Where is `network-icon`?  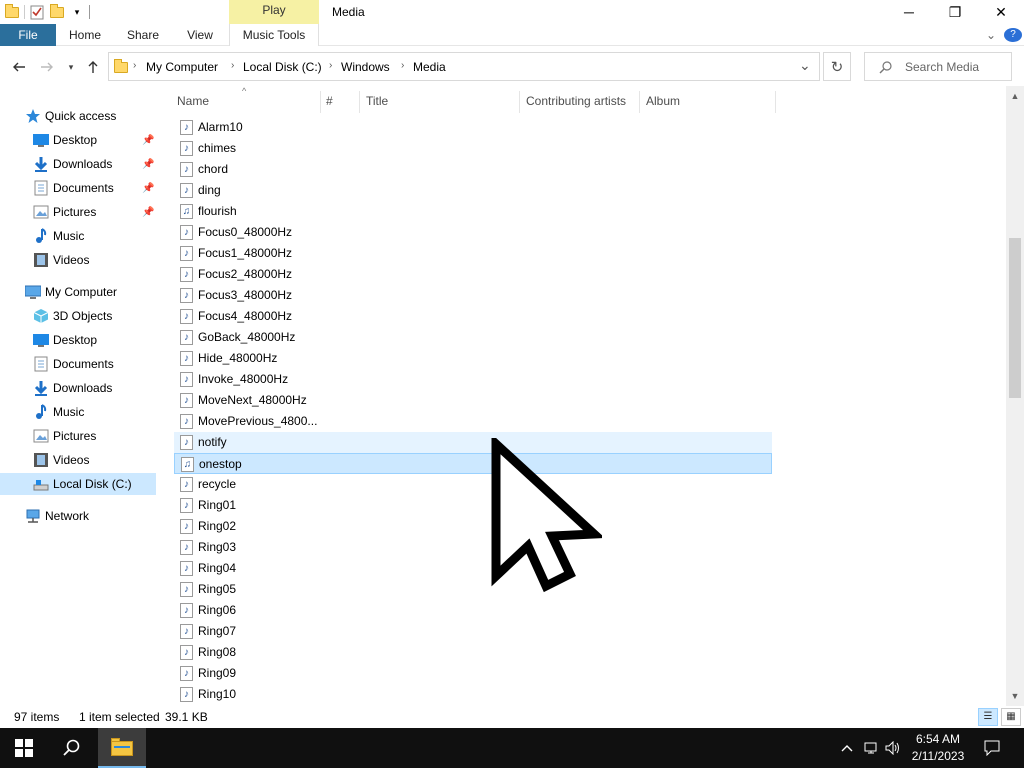 network-icon is located at coordinates (33, 516).